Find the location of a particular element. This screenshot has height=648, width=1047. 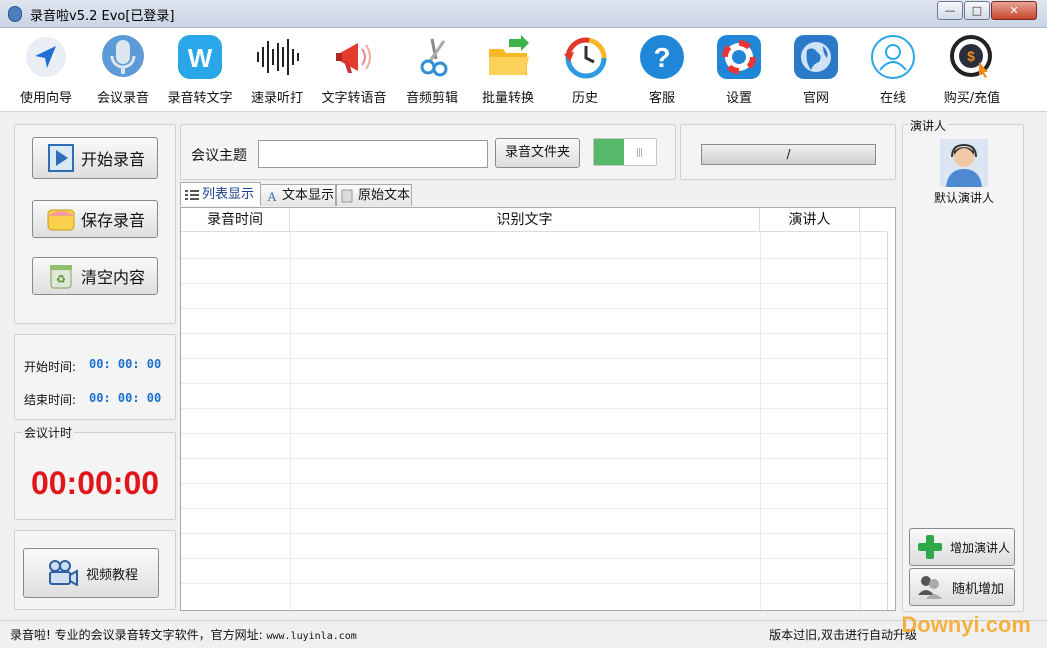

dollar-coin-icon: $ is located at coordinates (972, 57).